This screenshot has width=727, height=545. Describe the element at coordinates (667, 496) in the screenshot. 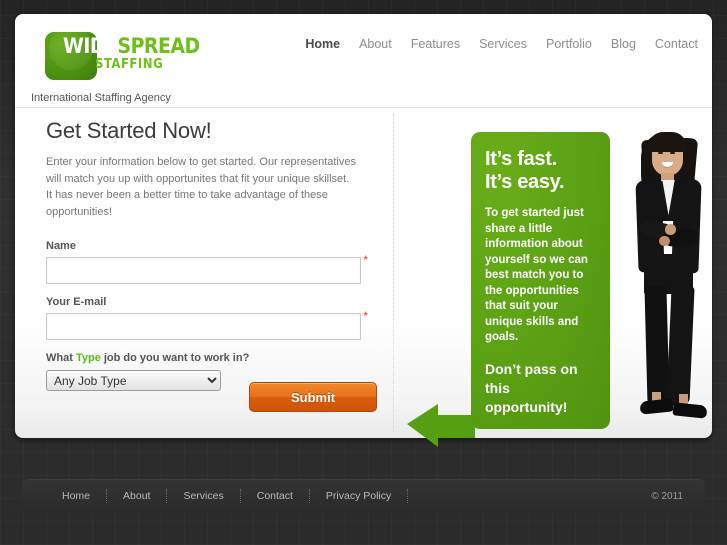

I see `copyright-text: © 2011` at that location.